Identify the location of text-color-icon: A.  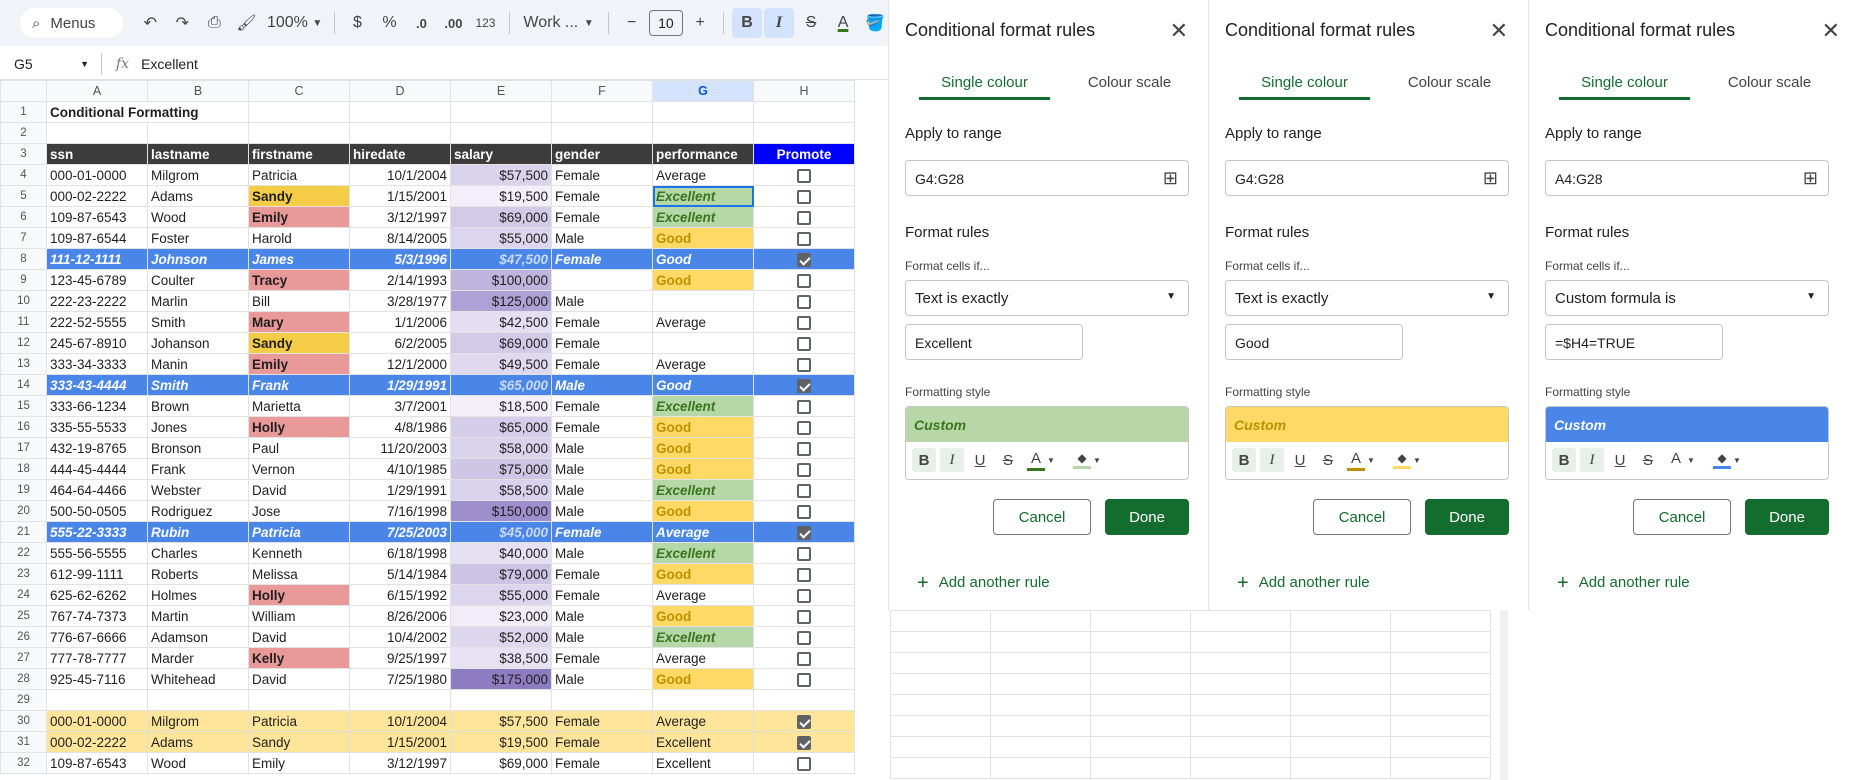
(843, 23).